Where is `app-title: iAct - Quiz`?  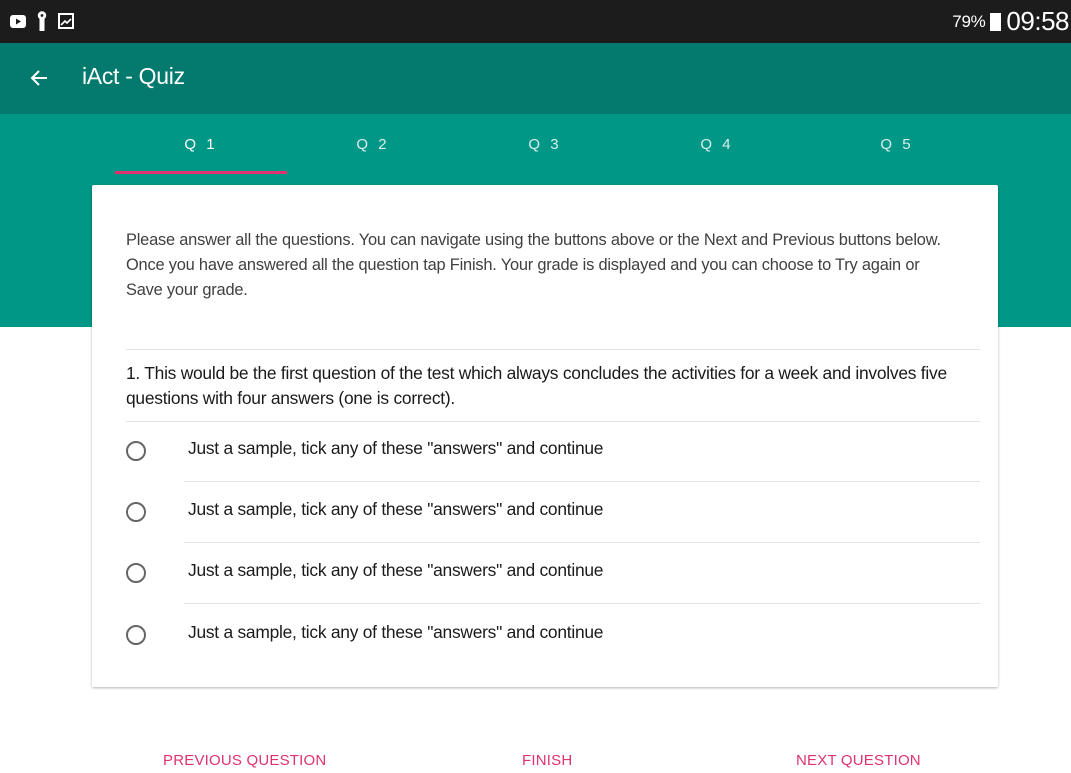 app-title: iAct - Quiz is located at coordinates (133, 76).